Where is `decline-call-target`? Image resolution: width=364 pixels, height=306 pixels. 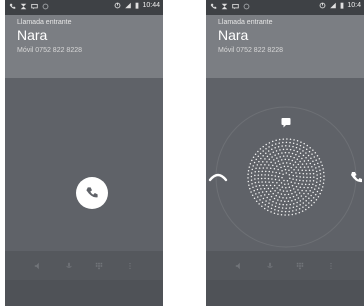 decline-call-target is located at coordinates (218, 177).